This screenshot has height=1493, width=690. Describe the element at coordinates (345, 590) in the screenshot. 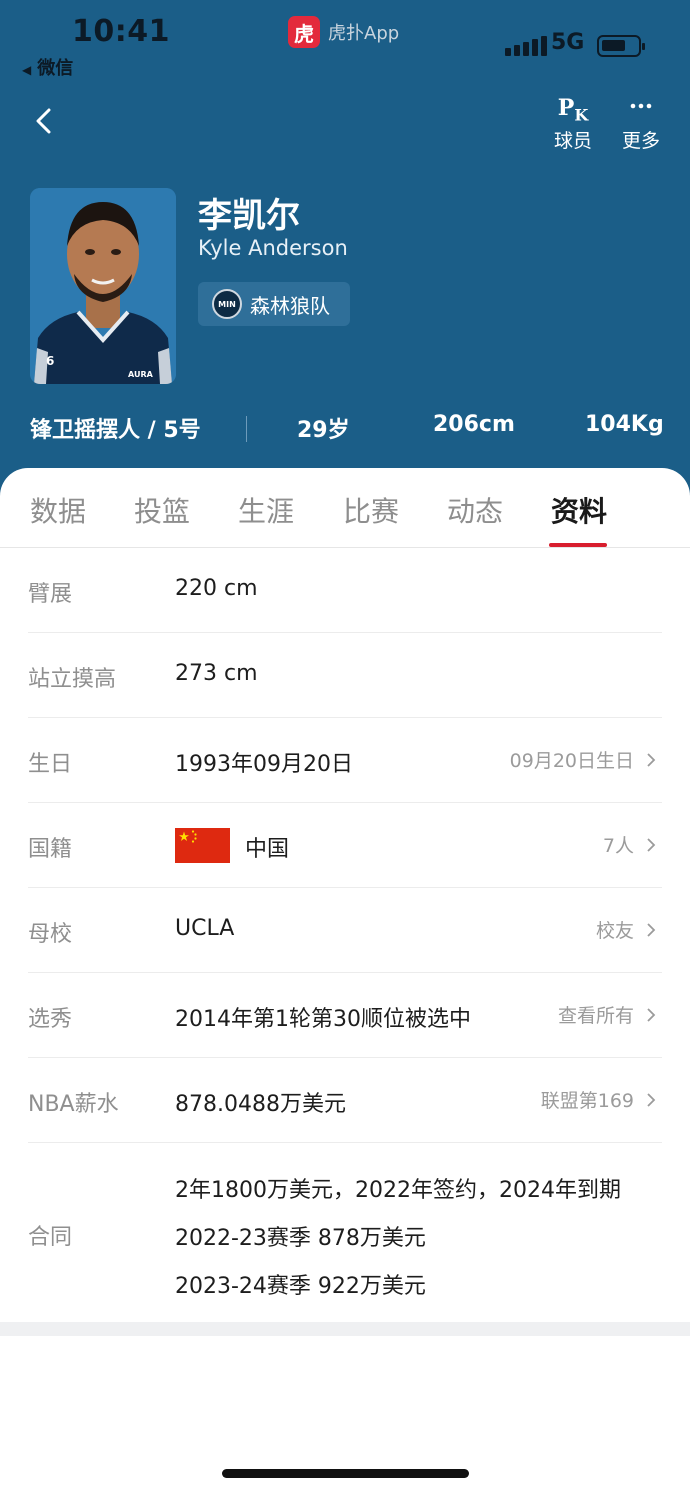

I see `info-row-wingspan: 臂展 220 cm` at that location.